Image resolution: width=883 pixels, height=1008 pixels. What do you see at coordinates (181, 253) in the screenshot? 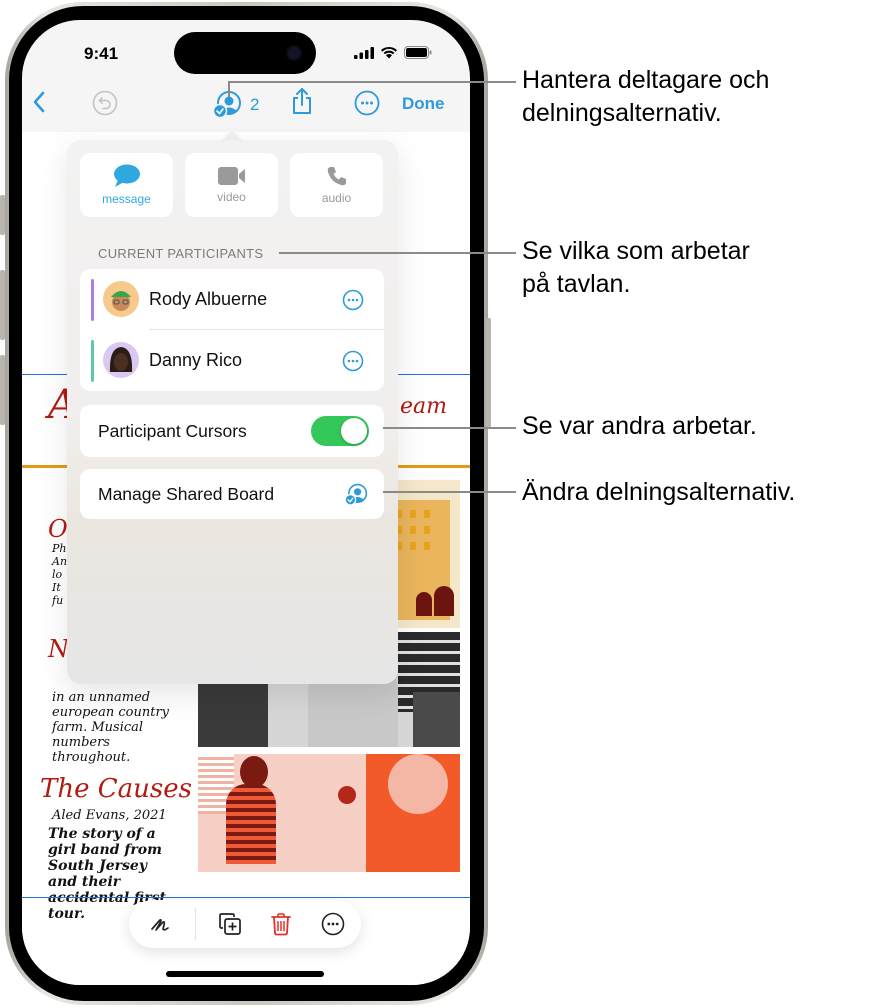
I see `current-participants-header: CURRENT PARTICIPANTS` at bounding box center [181, 253].